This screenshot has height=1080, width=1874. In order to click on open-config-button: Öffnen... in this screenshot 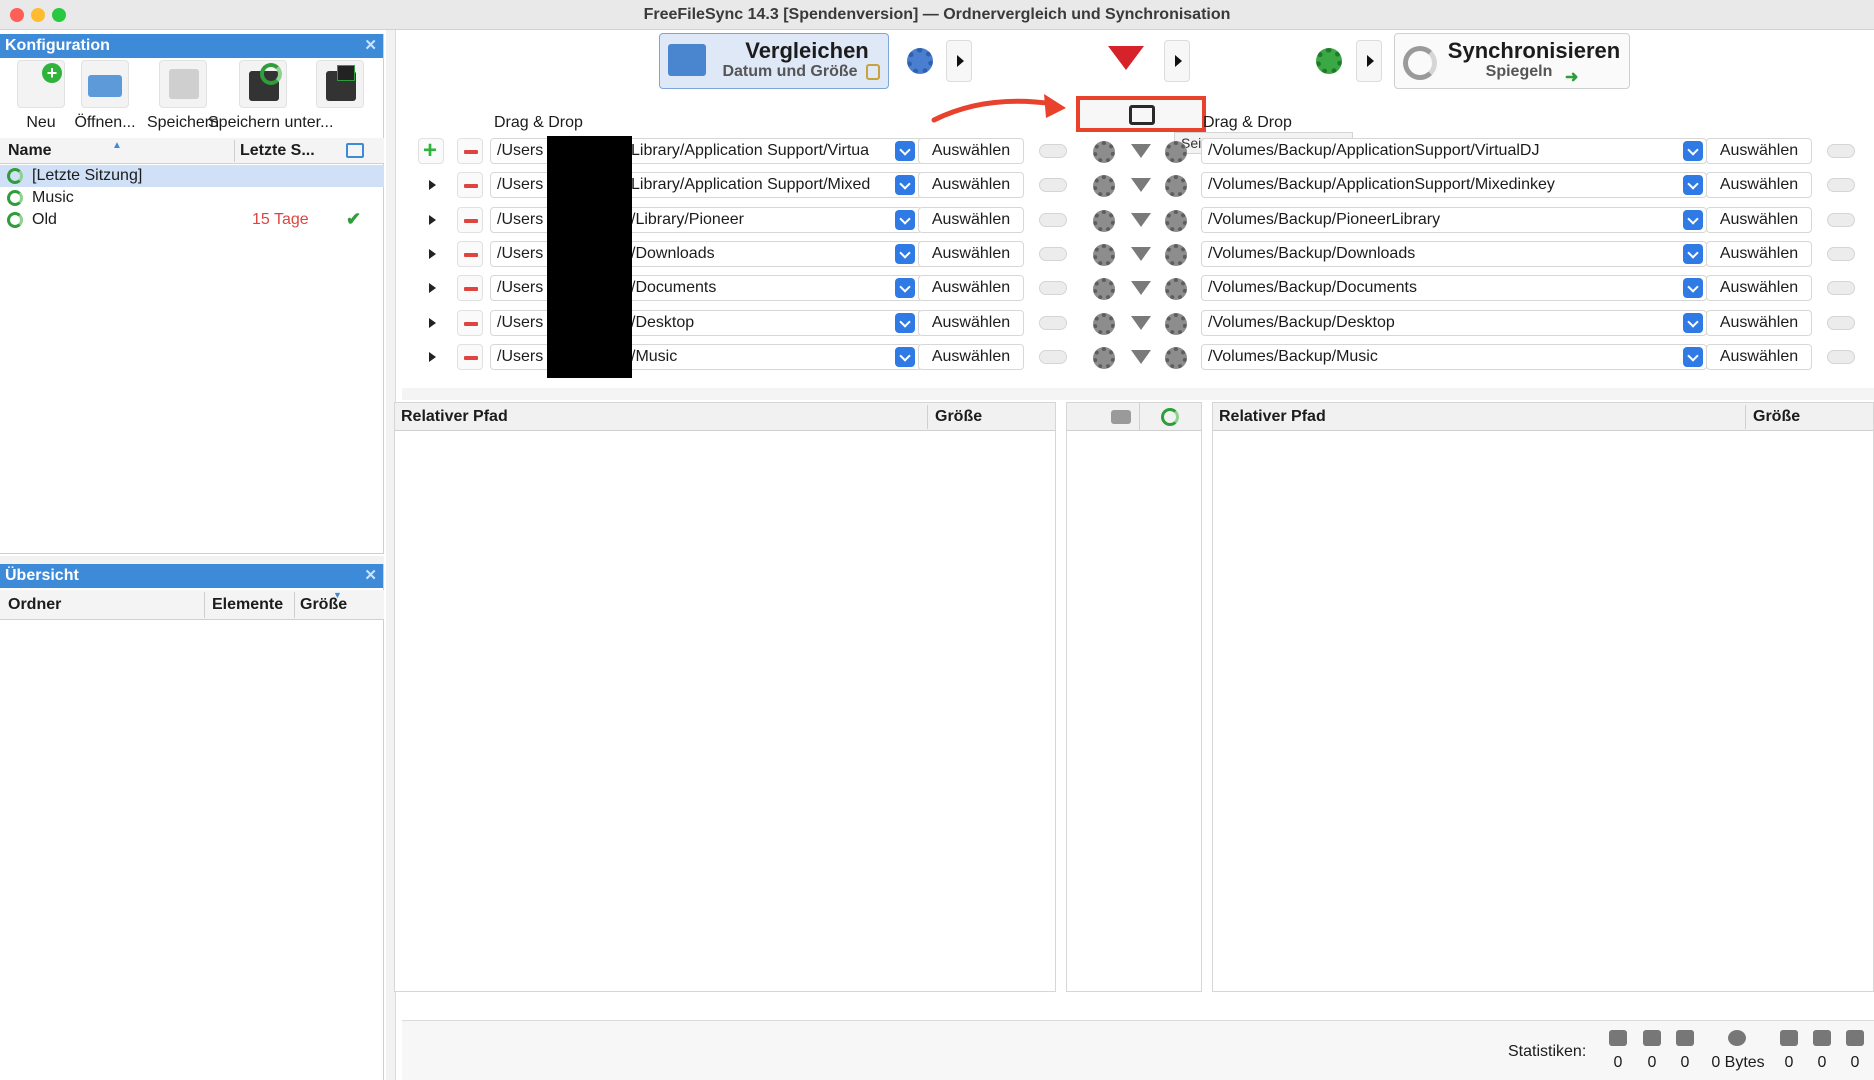, I will do `click(105, 96)`.